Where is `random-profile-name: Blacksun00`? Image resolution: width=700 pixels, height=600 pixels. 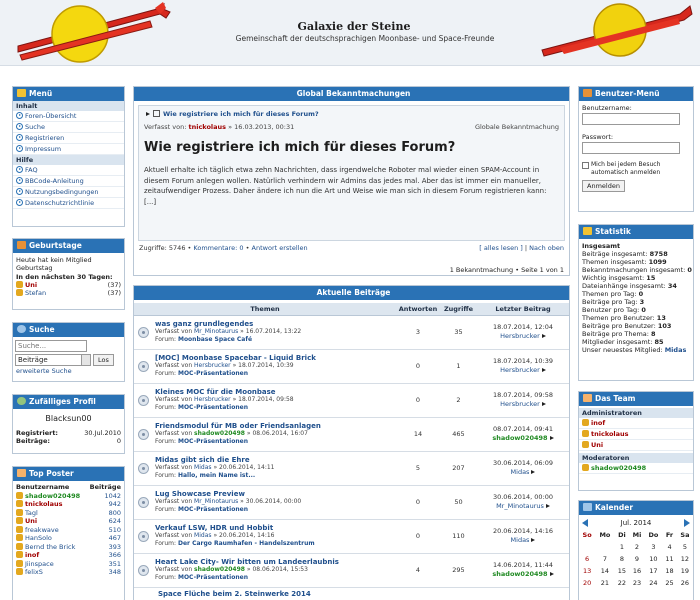
random-profile-name: Blacksun00 is located at coordinates (68, 419).